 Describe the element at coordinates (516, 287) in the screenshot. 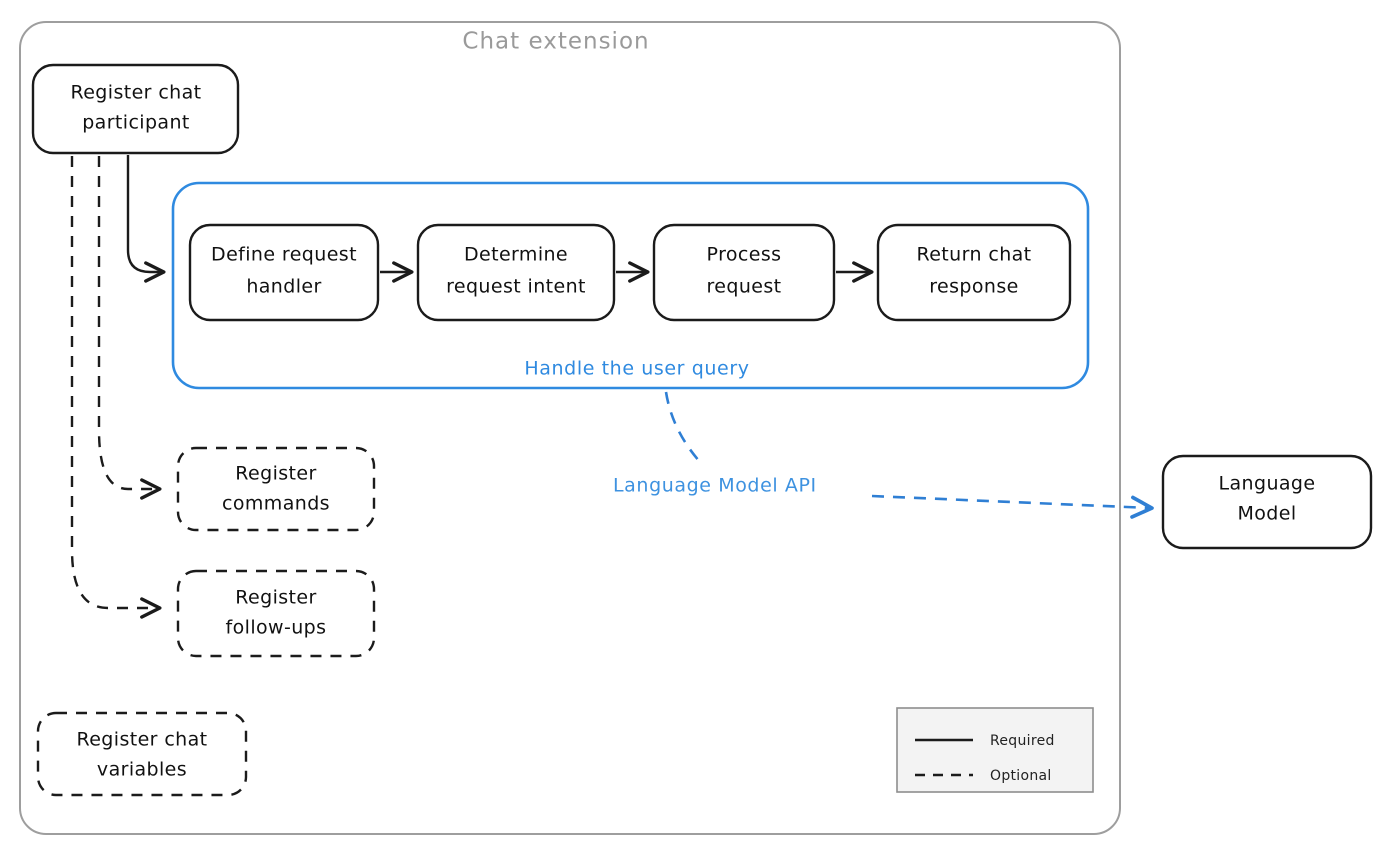

I see `node-determine-request-intent-line2: request intent` at that location.